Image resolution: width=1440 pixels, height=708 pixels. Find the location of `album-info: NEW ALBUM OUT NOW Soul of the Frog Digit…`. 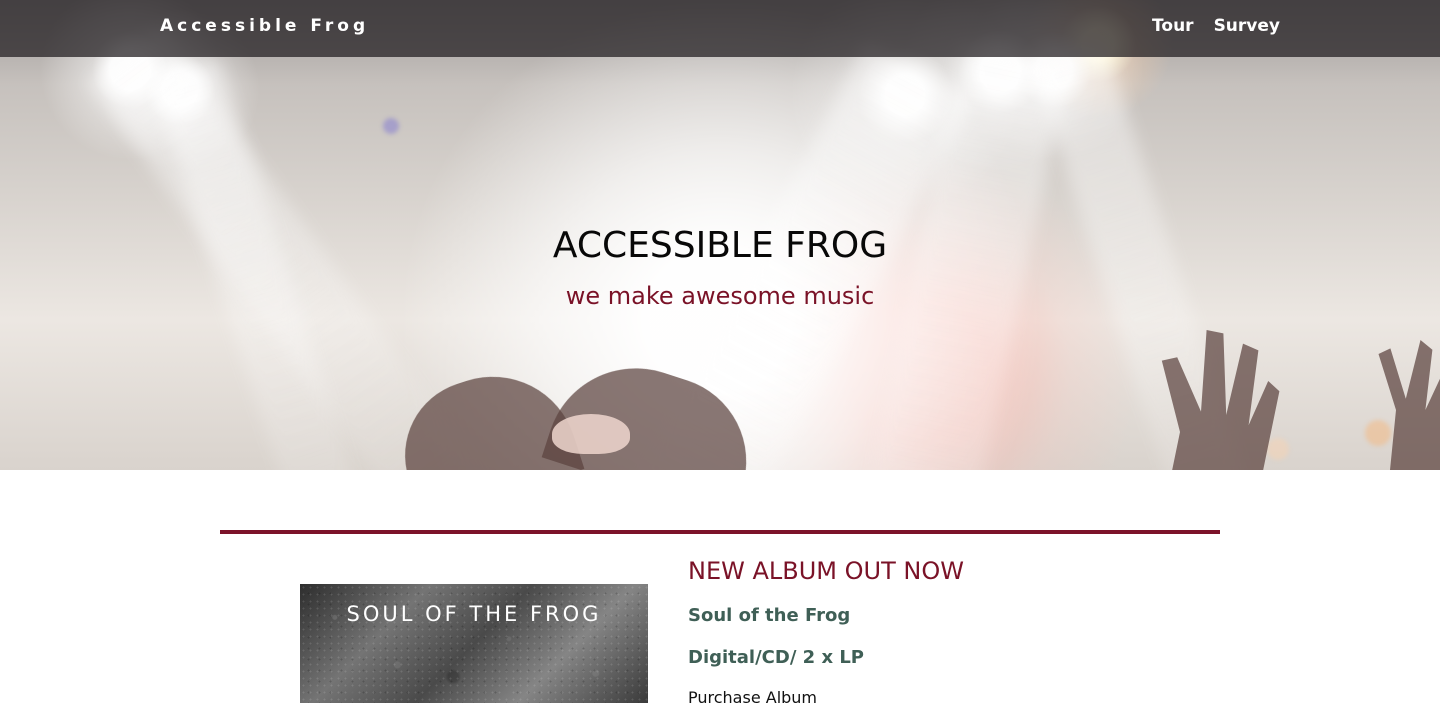

album-info: NEW ALBUM OUT NOW Soul of the Frog Digit… is located at coordinates (948, 632).